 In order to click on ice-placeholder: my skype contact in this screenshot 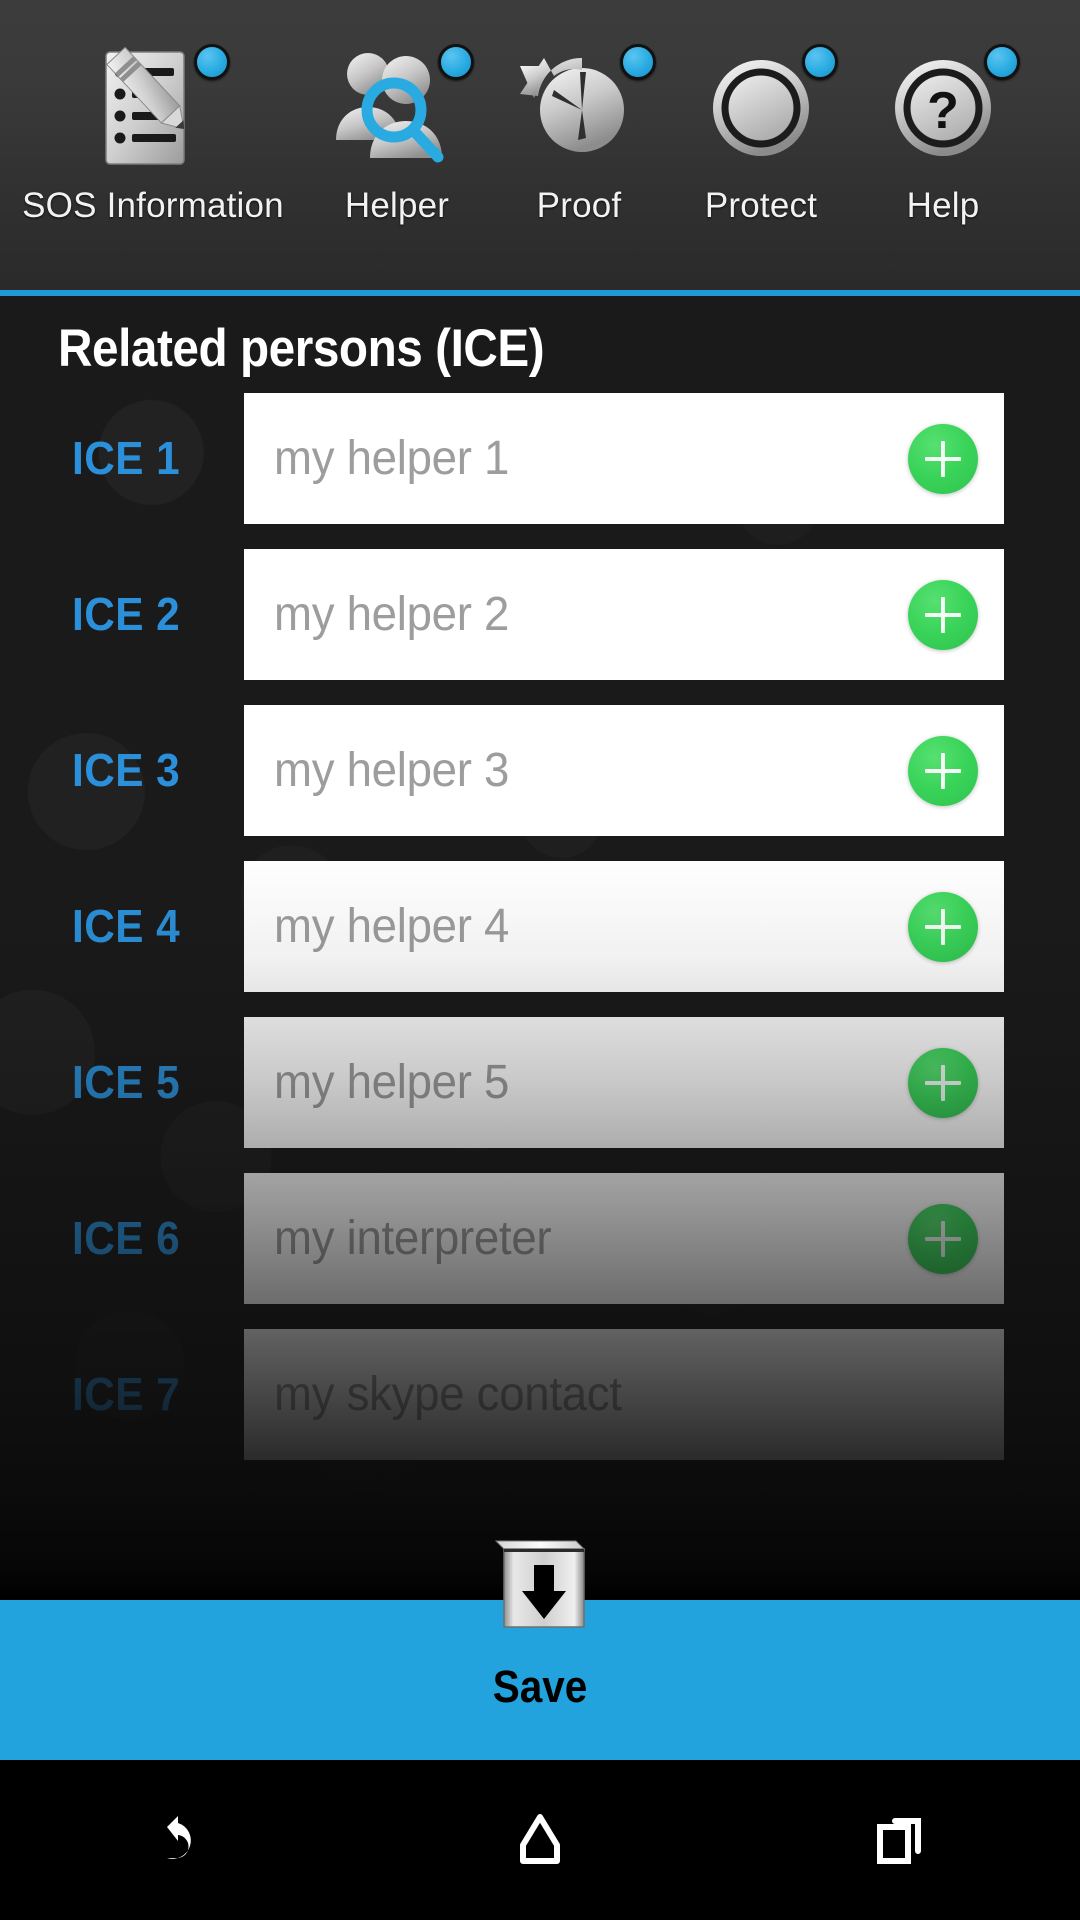, I will do `click(448, 1394)`.